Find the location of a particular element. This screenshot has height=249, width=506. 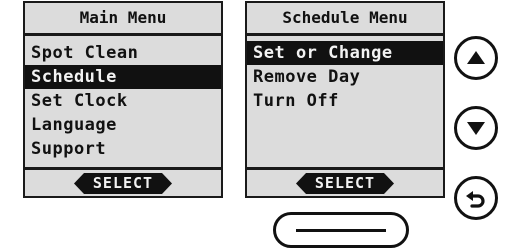

schedule-menu-list: Set or Change Remove Day Turn Off is located at coordinates (345, 77).